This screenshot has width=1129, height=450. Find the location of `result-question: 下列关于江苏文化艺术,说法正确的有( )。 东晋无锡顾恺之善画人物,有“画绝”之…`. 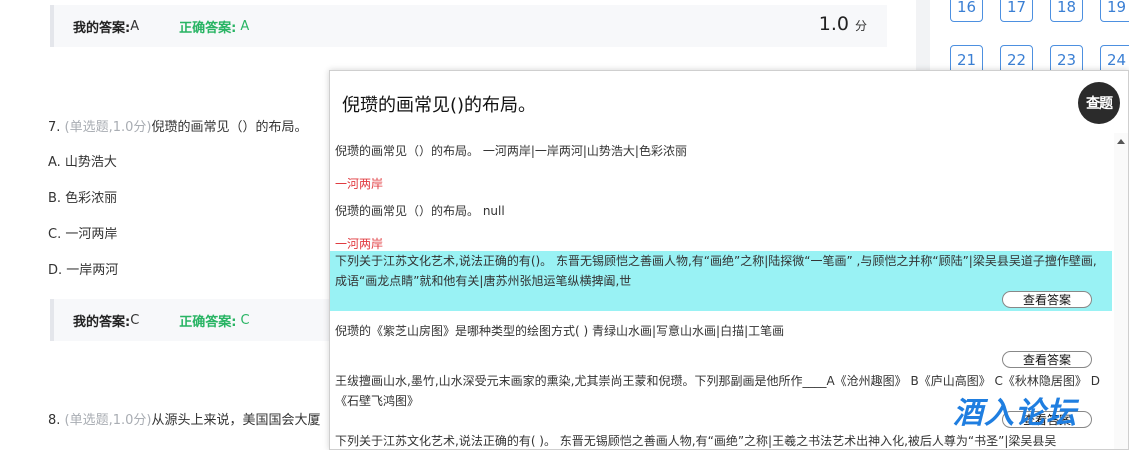

result-question: 下列关于江苏文化艺术,说法正确的有( )。 东晋无锡顾恺之善画人物,有“画绝”之… is located at coordinates (696, 441).